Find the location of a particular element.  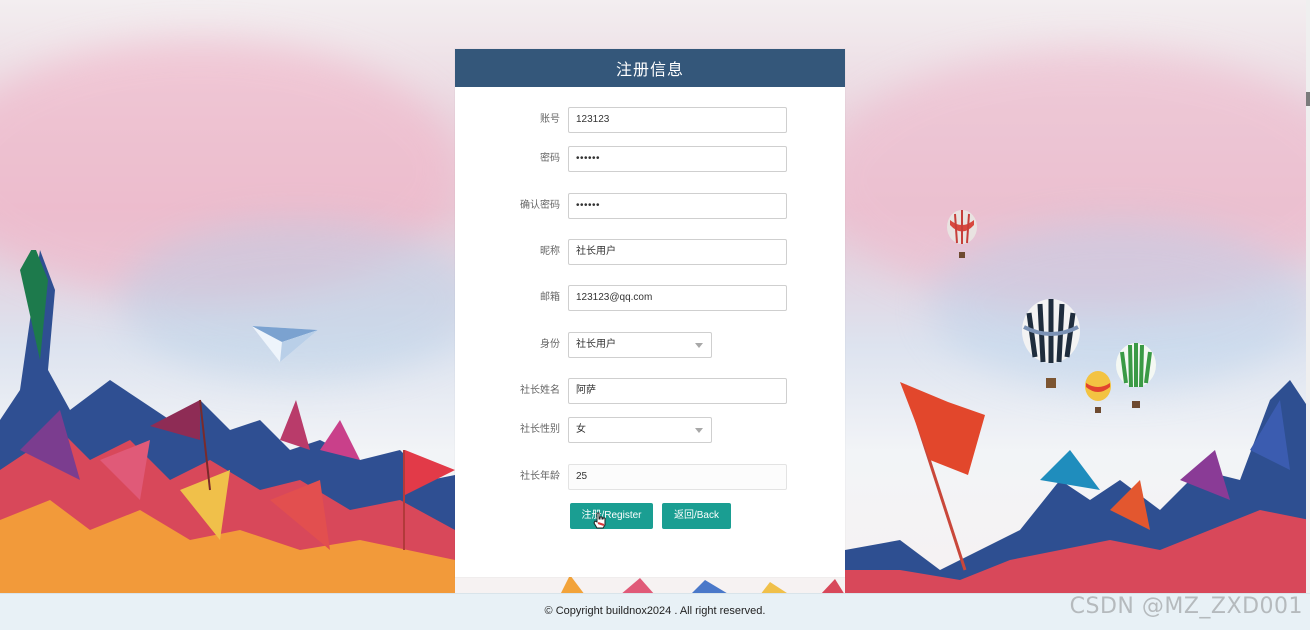

president-age-label: 社长年龄 is located at coordinates (540, 476).